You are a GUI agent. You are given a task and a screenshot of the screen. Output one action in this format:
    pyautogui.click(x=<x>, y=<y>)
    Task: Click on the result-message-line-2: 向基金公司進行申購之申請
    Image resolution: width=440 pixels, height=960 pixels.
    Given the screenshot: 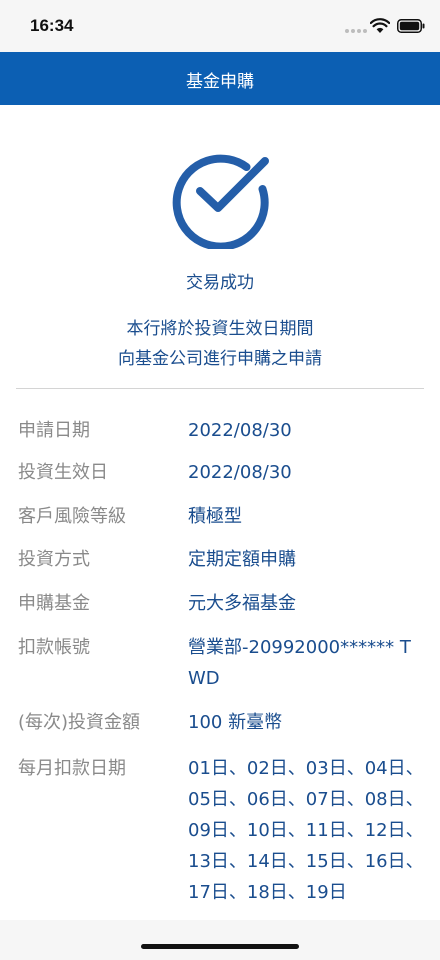 What is the action you would take?
    pyautogui.click(x=220, y=359)
    